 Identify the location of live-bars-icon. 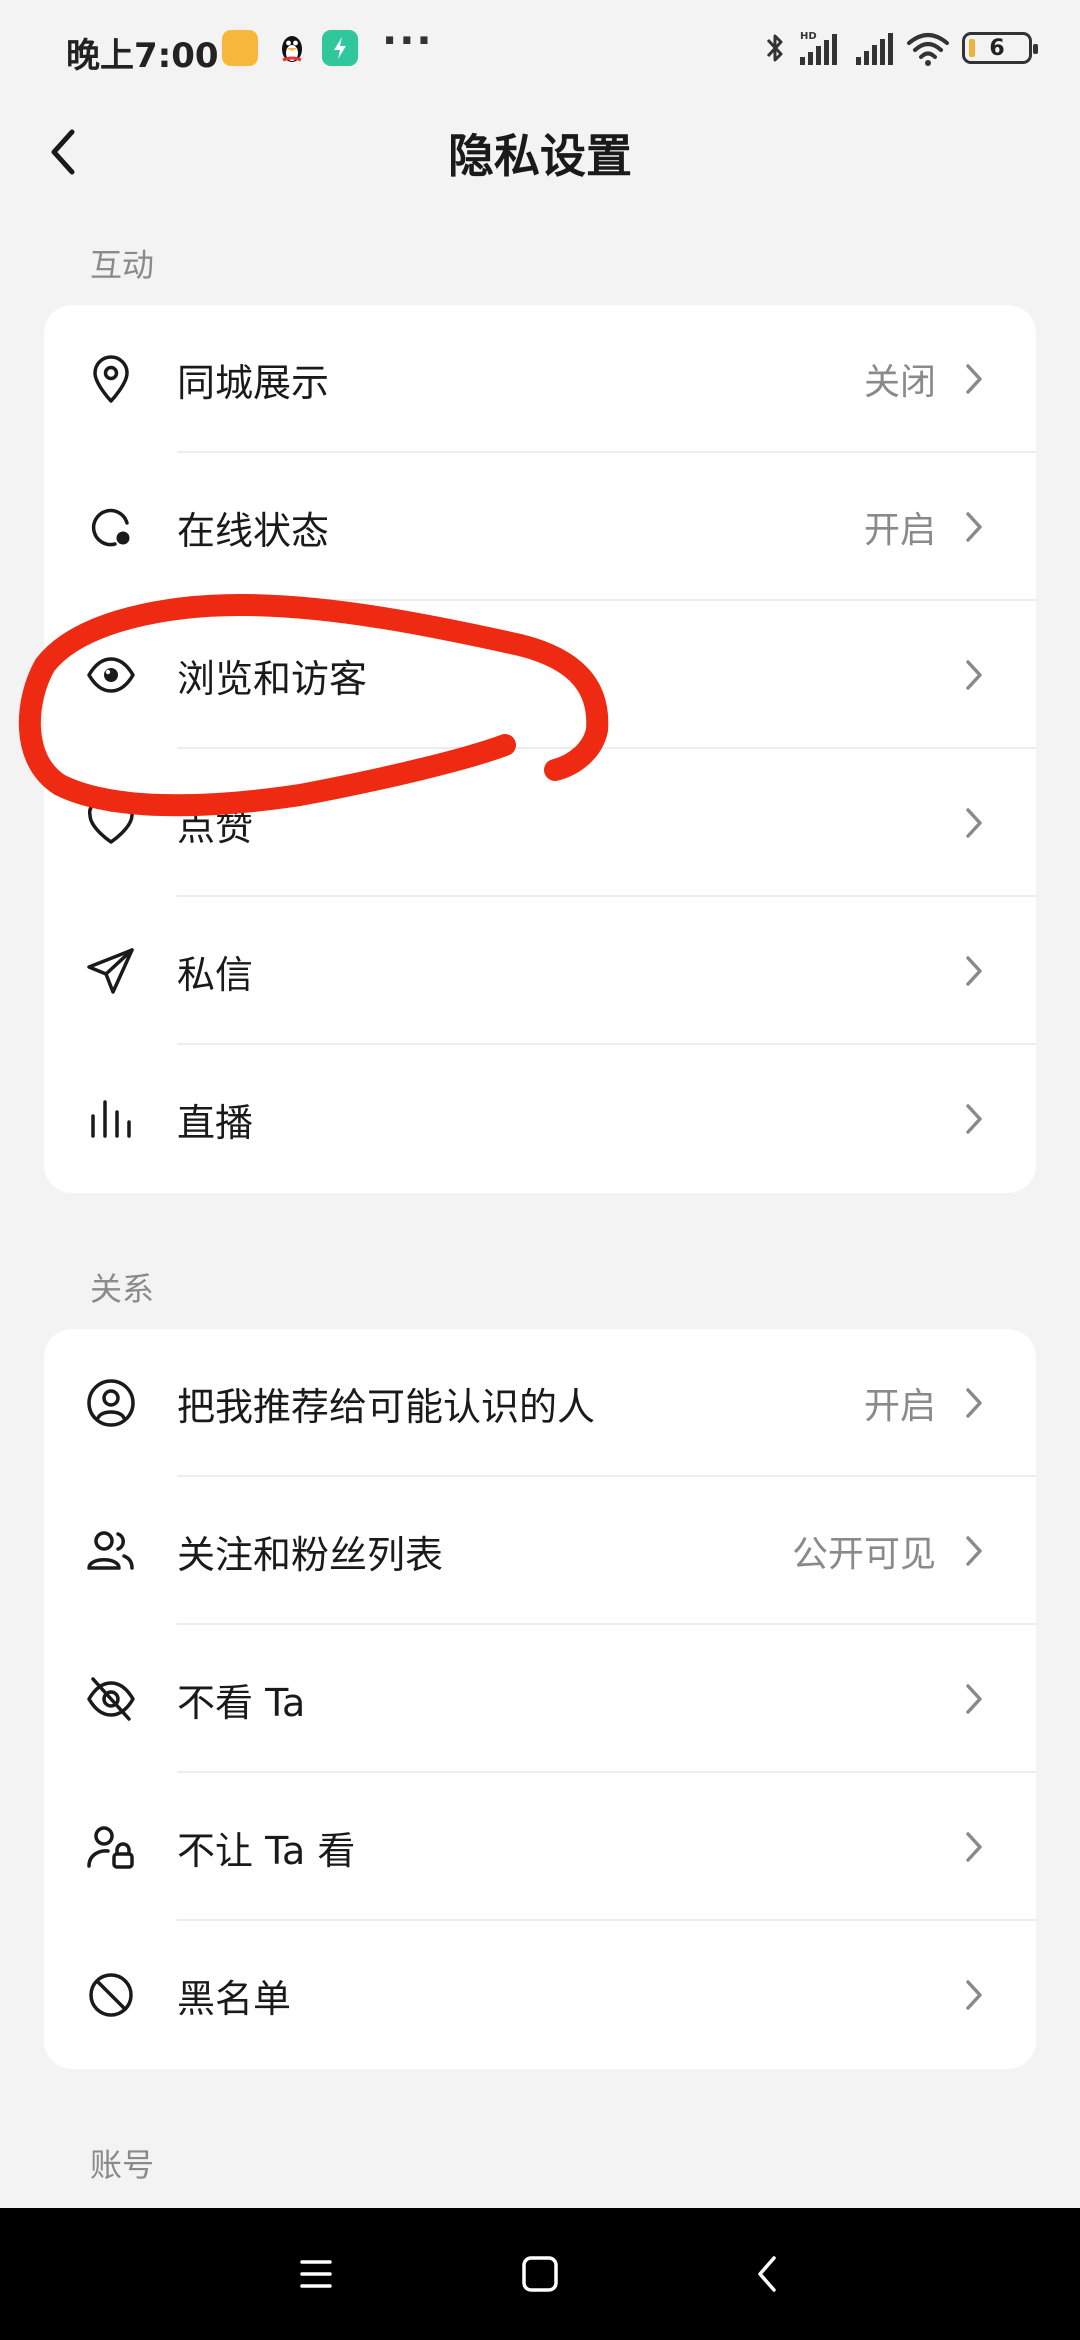
(111, 1119).